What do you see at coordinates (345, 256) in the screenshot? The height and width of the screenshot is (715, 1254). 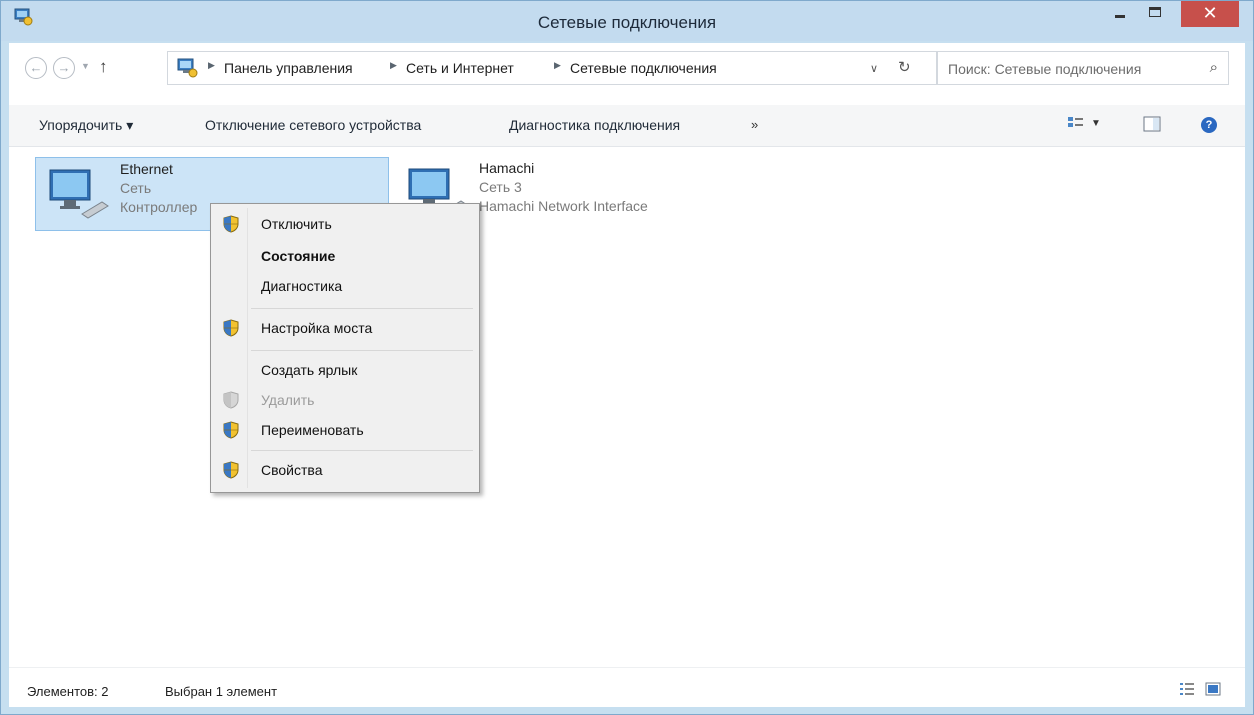 I see `menu-item-status: Состояние` at bounding box center [345, 256].